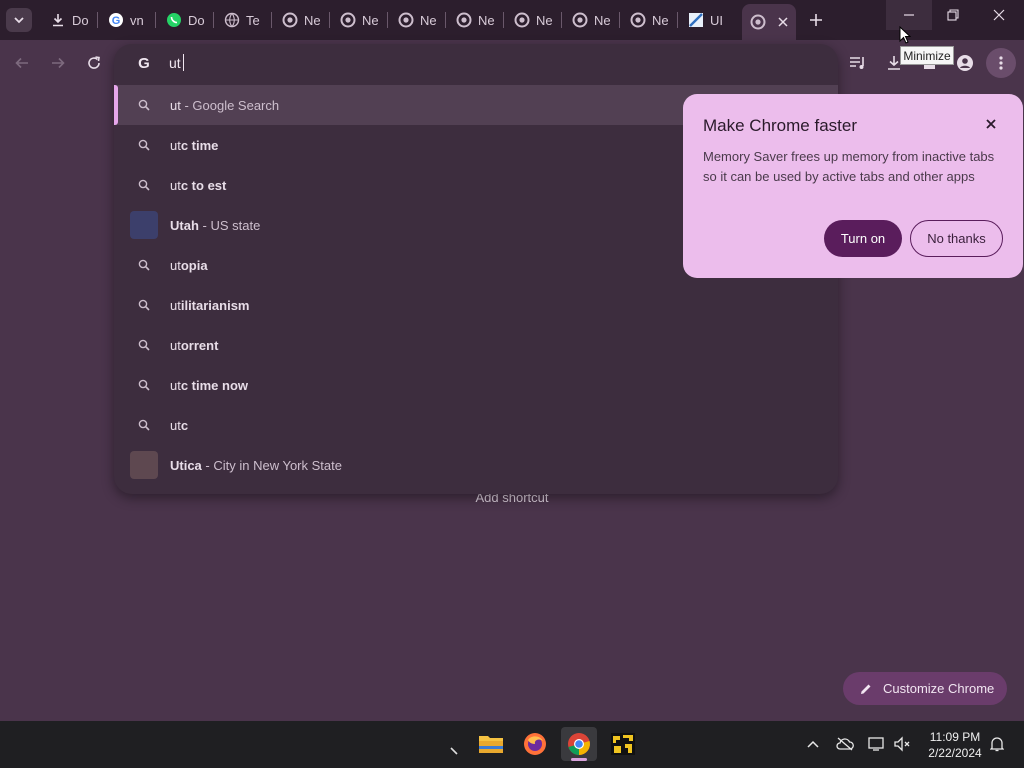 This screenshot has width=1024, height=768. I want to click on tab-whatsapp: Do, so click(184, 20).